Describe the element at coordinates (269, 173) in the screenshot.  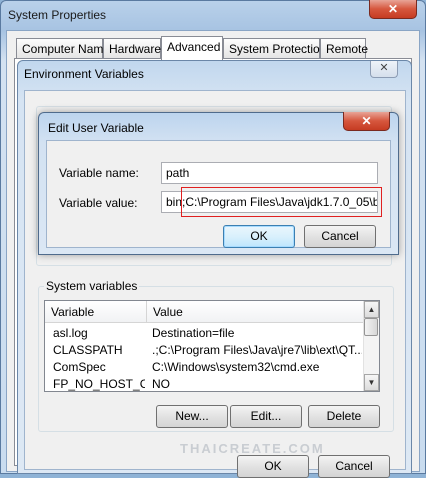
I see `variable-name-field: path` at that location.